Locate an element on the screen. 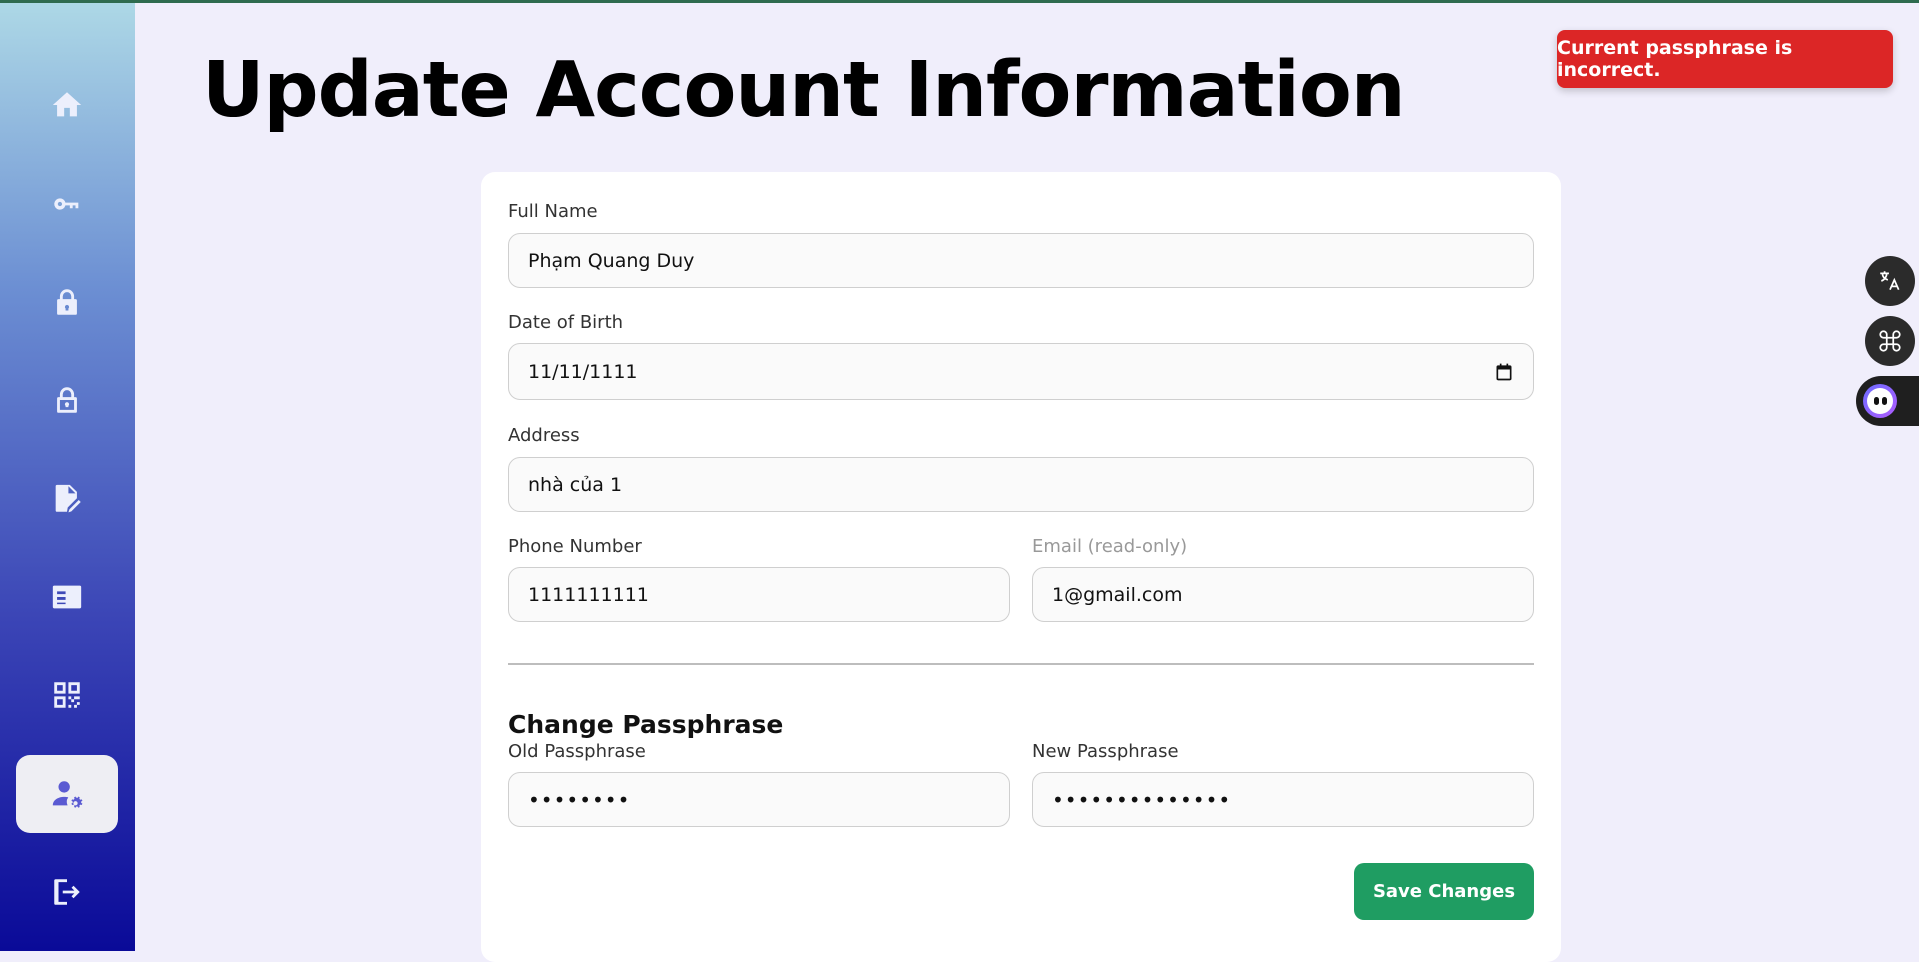 This screenshot has width=1919, height=962. full-name-input: Phạm Quang Duy is located at coordinates (1021, 260).